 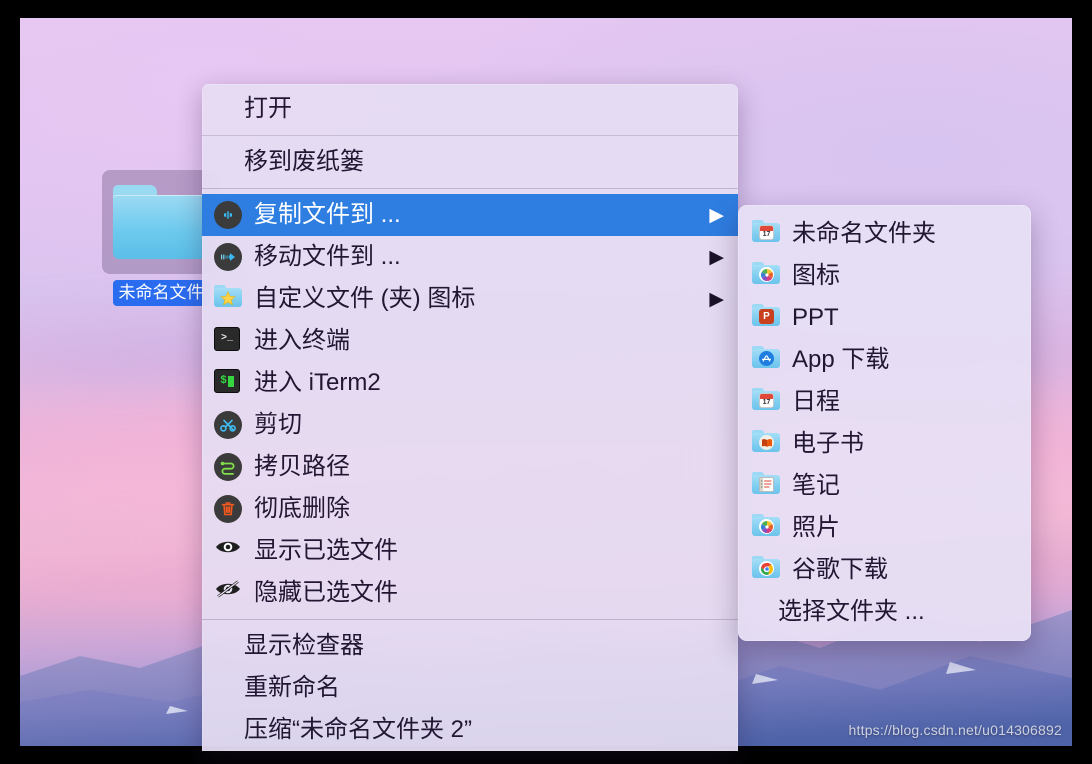 What do you see at coordinates (955, 730) in the screenshot?
I see `watermark-text: https://blog.csdn.net/u014306892` at bounding box center [955, 730].